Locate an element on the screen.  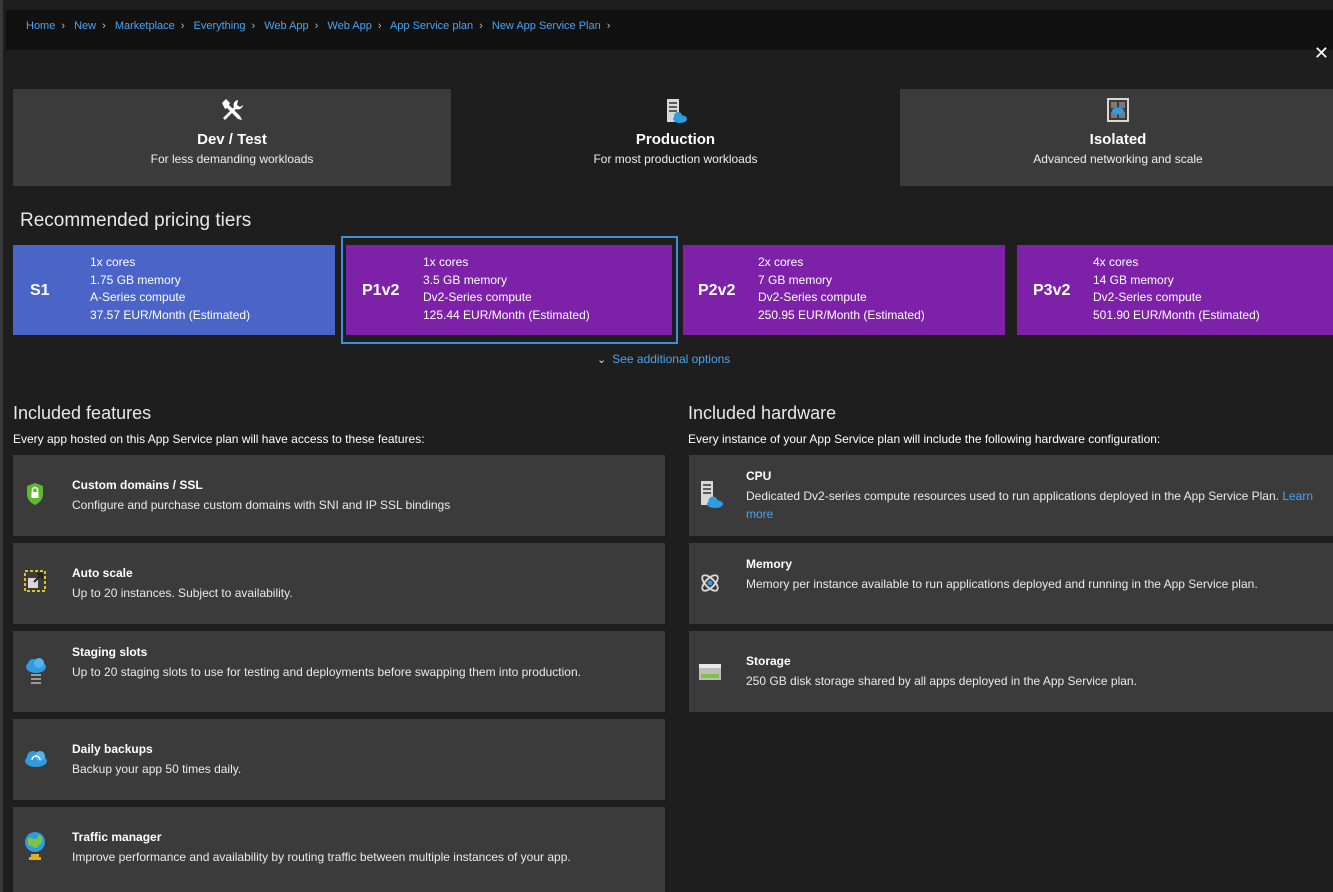
tier-name: P3v2 is located at coordinates (1052, 290).